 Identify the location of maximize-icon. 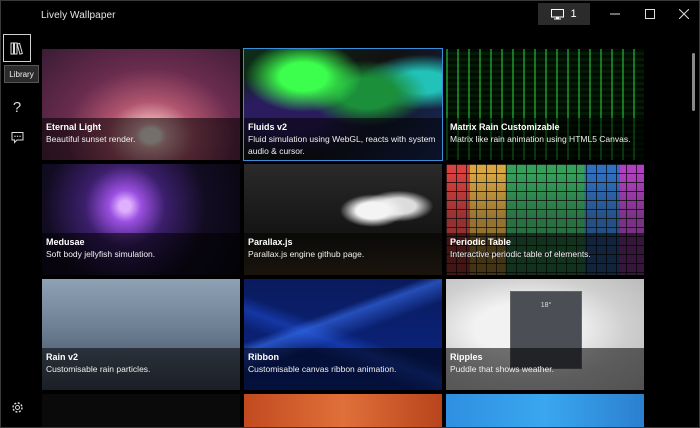
(650, 14).